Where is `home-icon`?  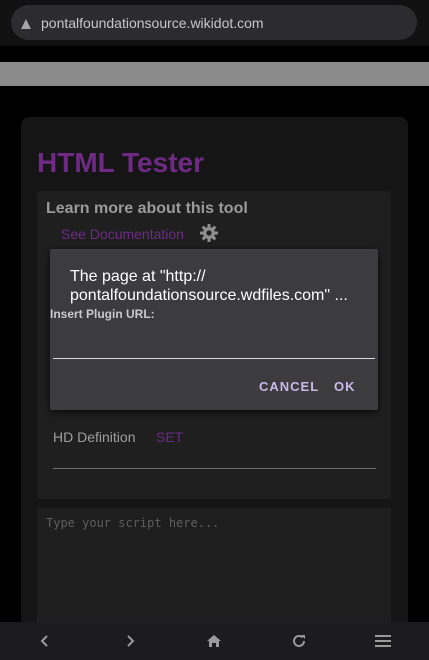 home-icon is located at coordinates (214, 641).